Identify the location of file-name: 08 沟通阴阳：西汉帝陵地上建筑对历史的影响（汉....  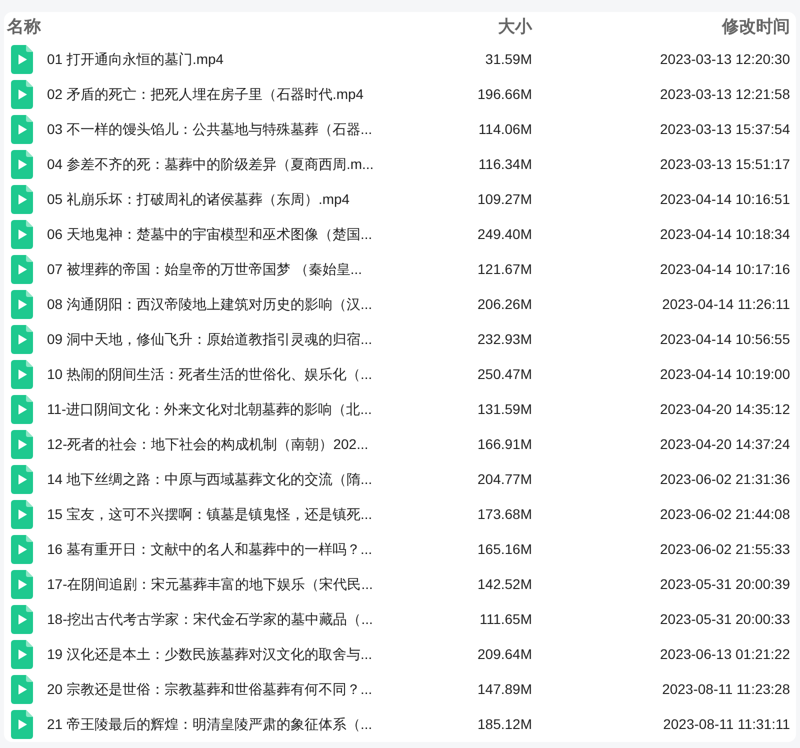
(209, 304).